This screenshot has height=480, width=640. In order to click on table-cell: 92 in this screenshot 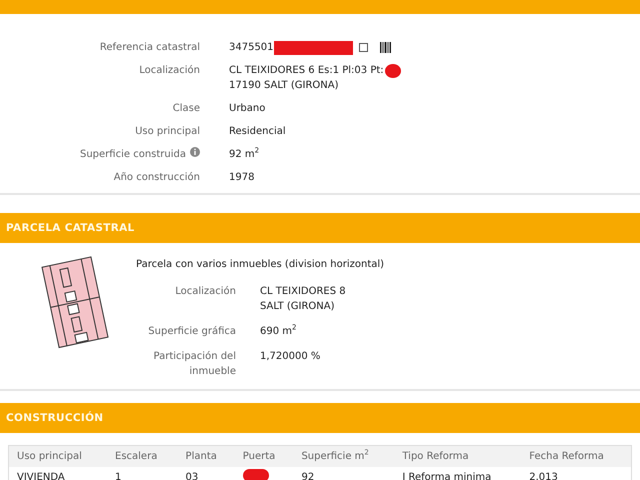, I will do `click(343, 473)`.